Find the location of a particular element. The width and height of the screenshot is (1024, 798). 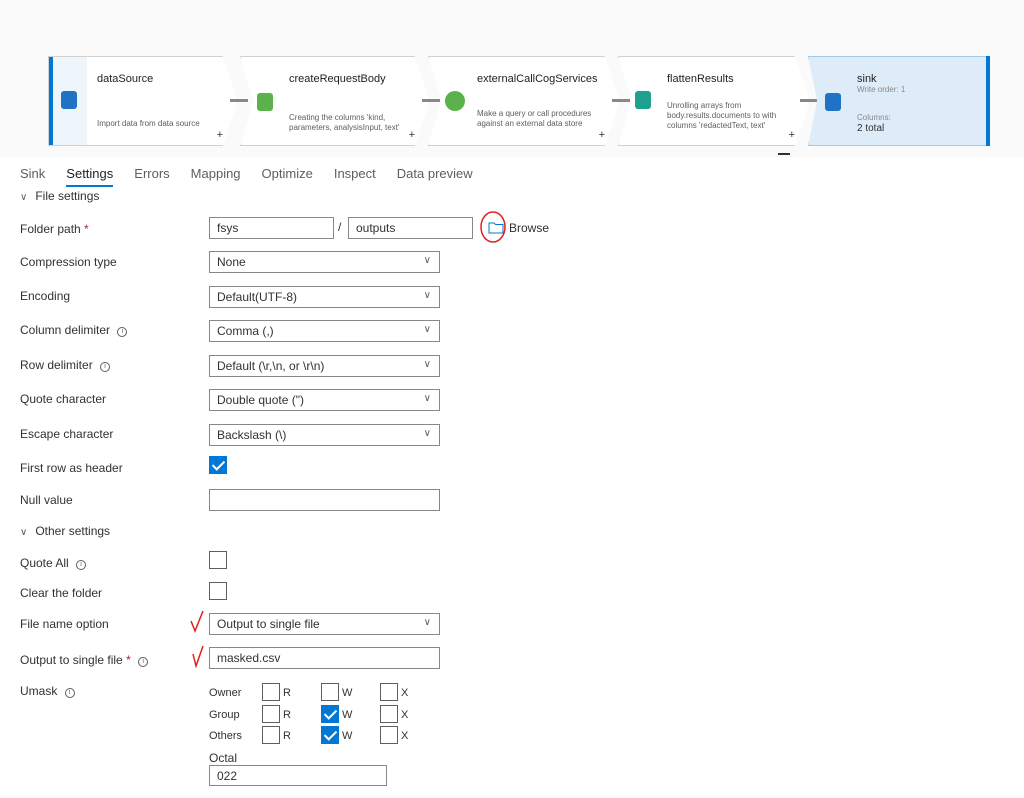

quote-all-checkbox is located at coordinates (218, 560).